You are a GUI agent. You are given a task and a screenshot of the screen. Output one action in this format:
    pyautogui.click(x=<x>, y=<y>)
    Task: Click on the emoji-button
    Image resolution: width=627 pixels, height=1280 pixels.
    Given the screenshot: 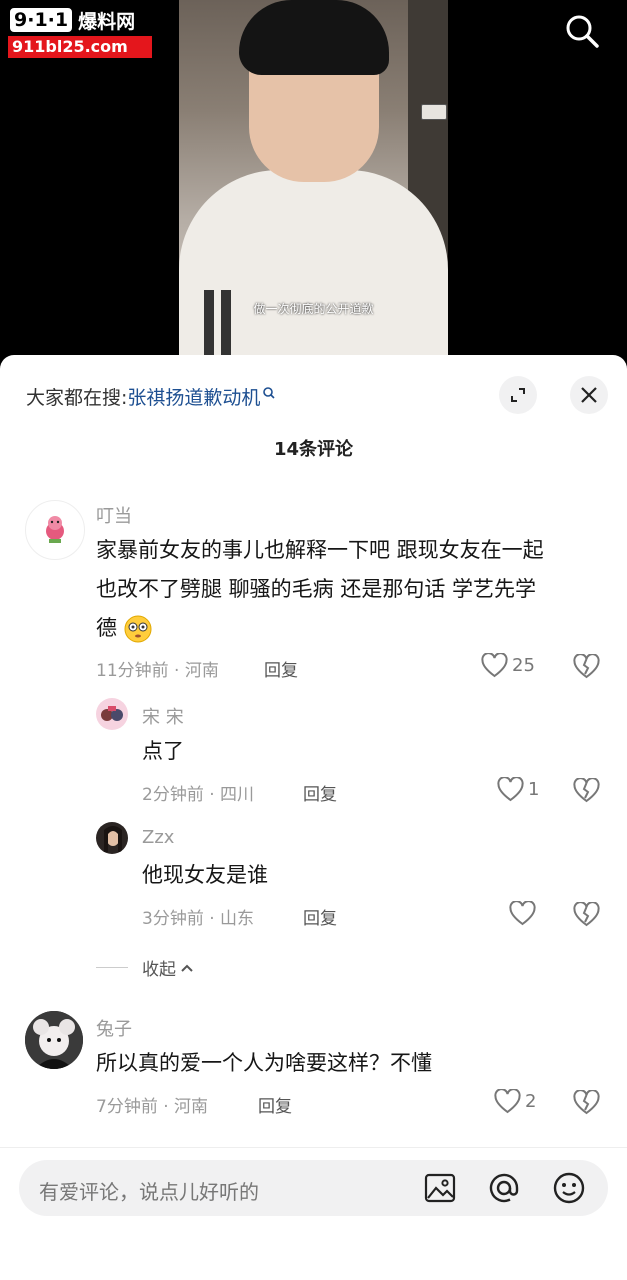 What is the action you would take?
    pyautogui.click(x=569, y=1188)
    